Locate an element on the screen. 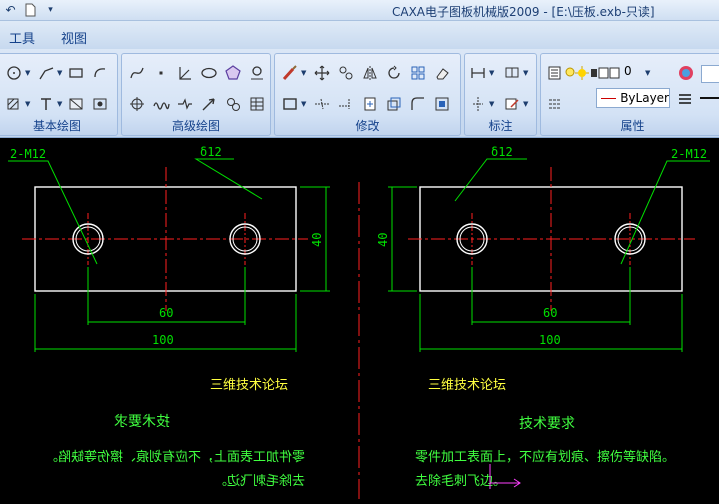 This screenshot has height=504, width=719. left-req-line2: 去除毛刺飞边。 is located at coordinates (259, 481).